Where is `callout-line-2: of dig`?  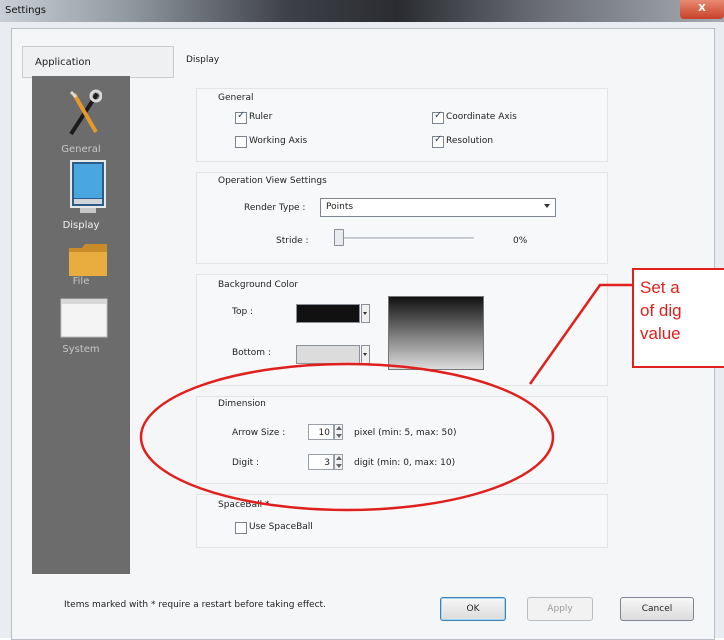
callout-line-2: of dig is located at coordinates (661, 310).